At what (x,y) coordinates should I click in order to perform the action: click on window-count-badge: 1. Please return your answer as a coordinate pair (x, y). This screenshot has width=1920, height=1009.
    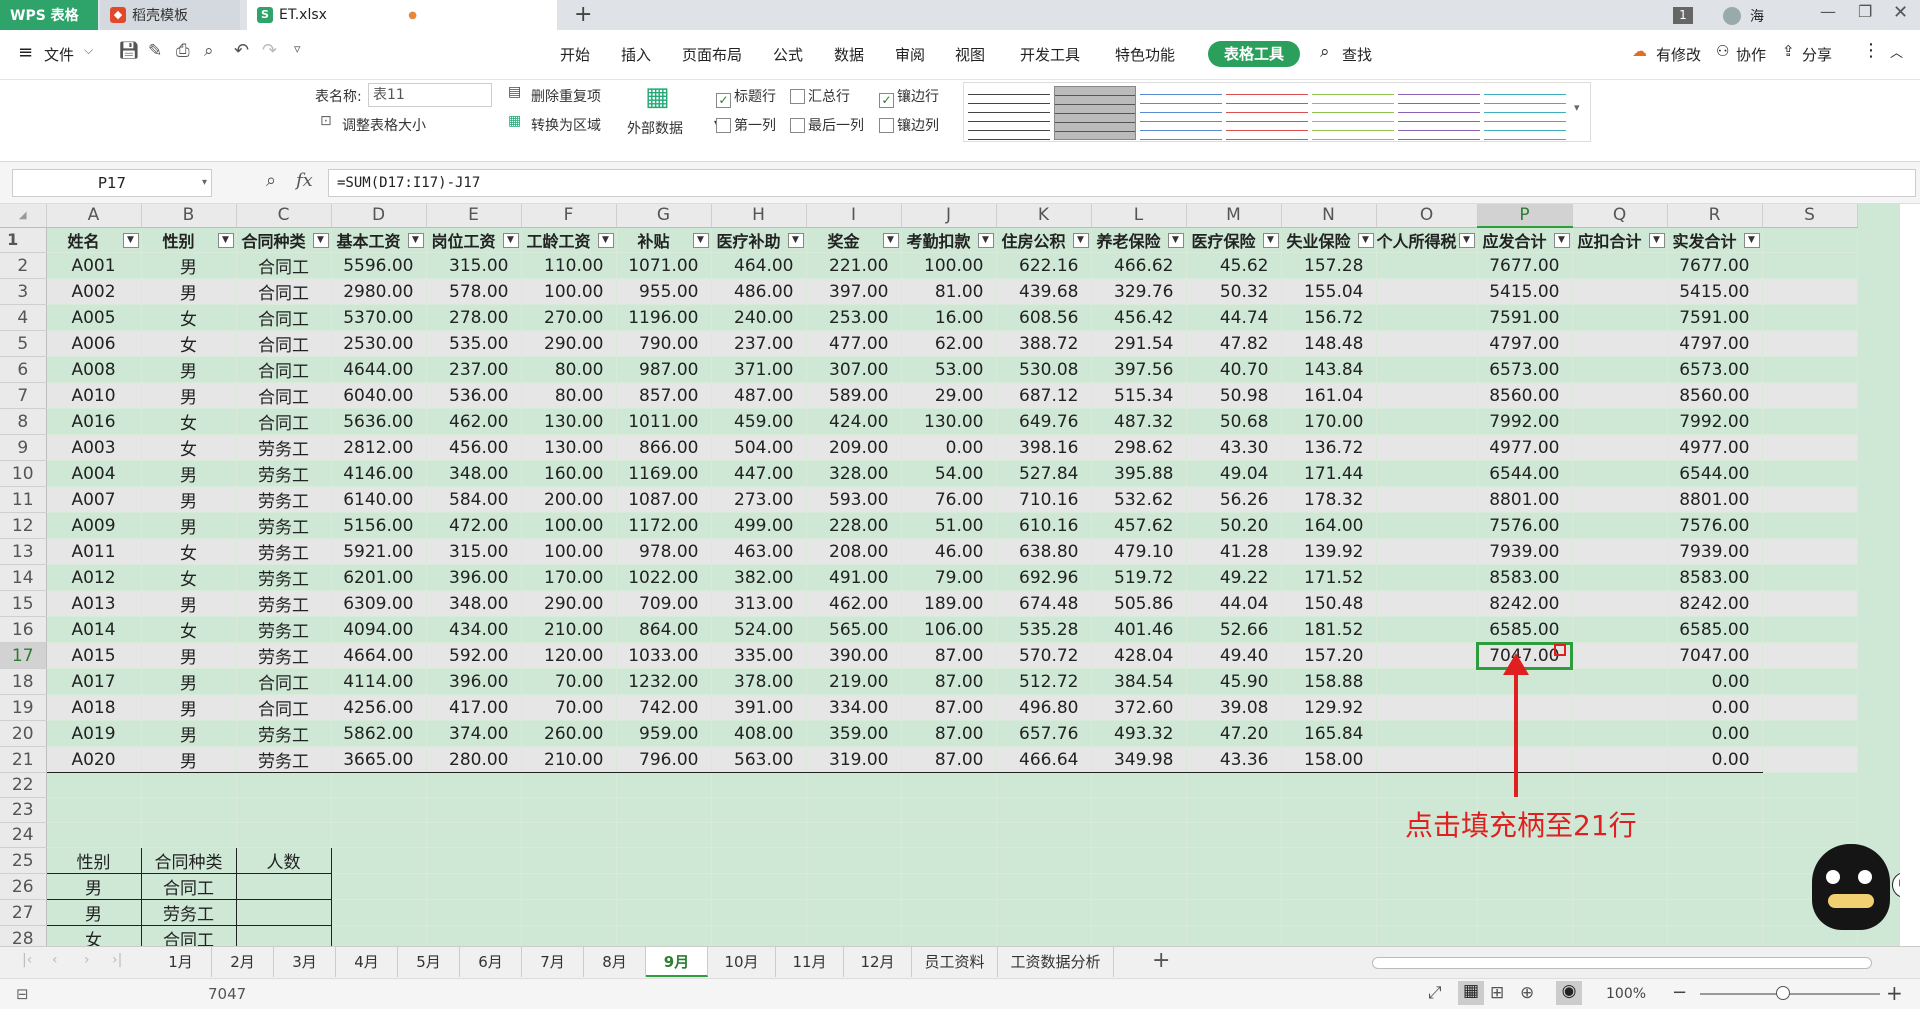
    Looking at the image, I should click on (1683, 15).